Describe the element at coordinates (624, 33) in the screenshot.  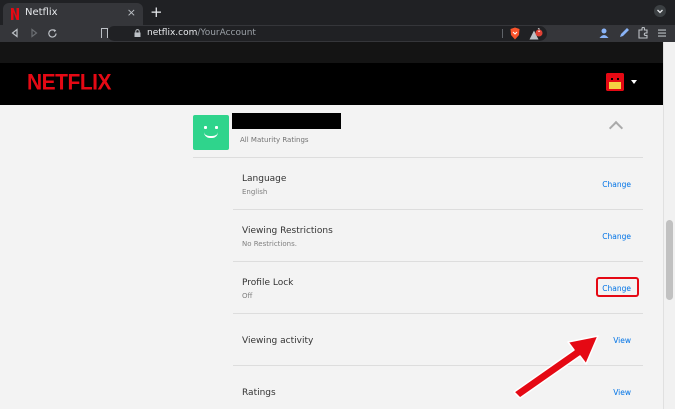
I see `pen-extension-icon` at that location.